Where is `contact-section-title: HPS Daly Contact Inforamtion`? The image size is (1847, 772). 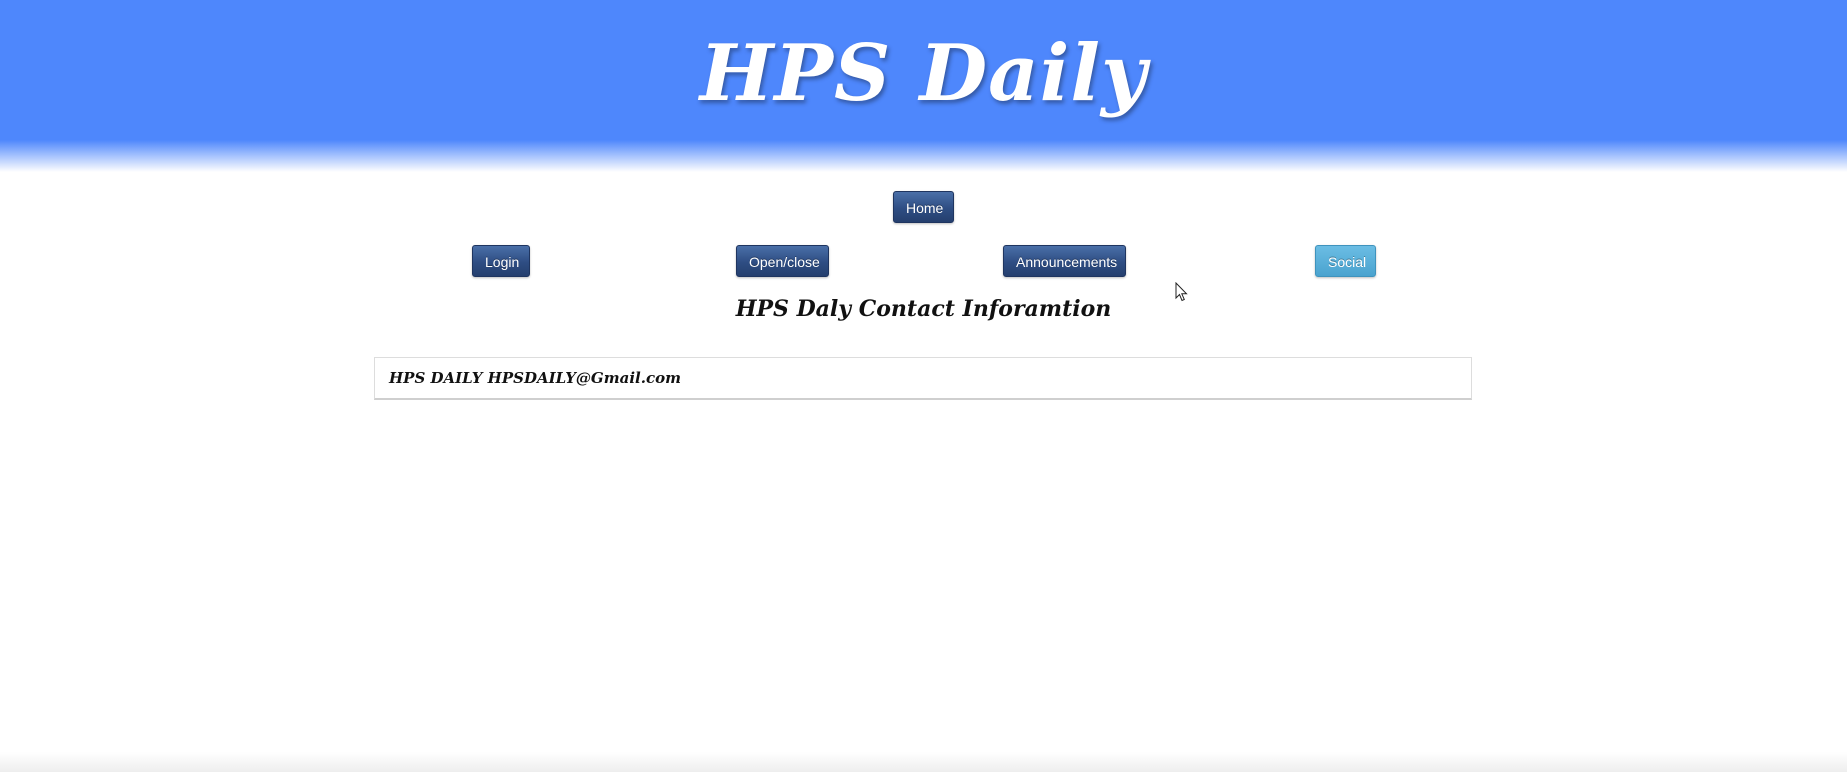
contact-section-title: HPS Daly Contact Inforamtion is located at coordinates (923, 309).